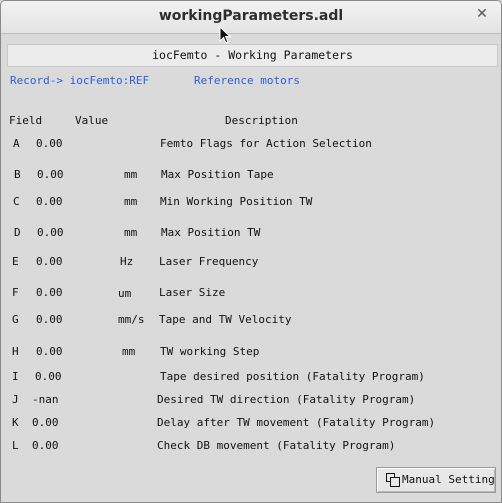 The height and width of the screenshot is (503, 502). Describe the element at coordinates (15, 422) in the screenshot. I see `row-field: K` at that location.